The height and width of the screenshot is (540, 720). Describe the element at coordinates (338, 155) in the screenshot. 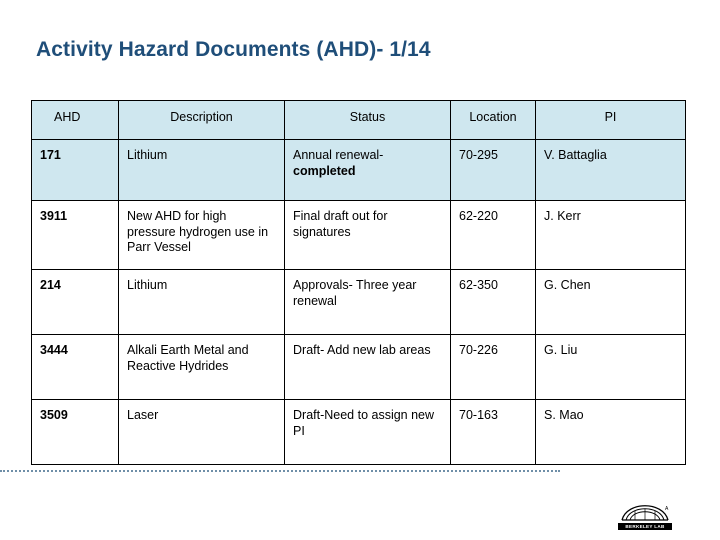

I see `status-text: Annual renewal-` at that location.